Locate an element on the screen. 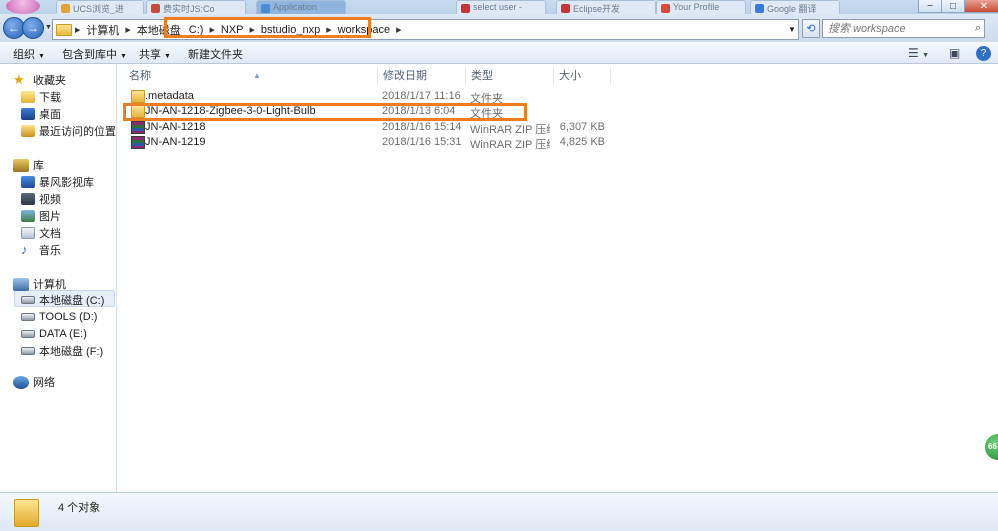 This screenshot has width=998, height=531. organize-menu-button: 组织 ▼ is located at coordinates (29, 54).